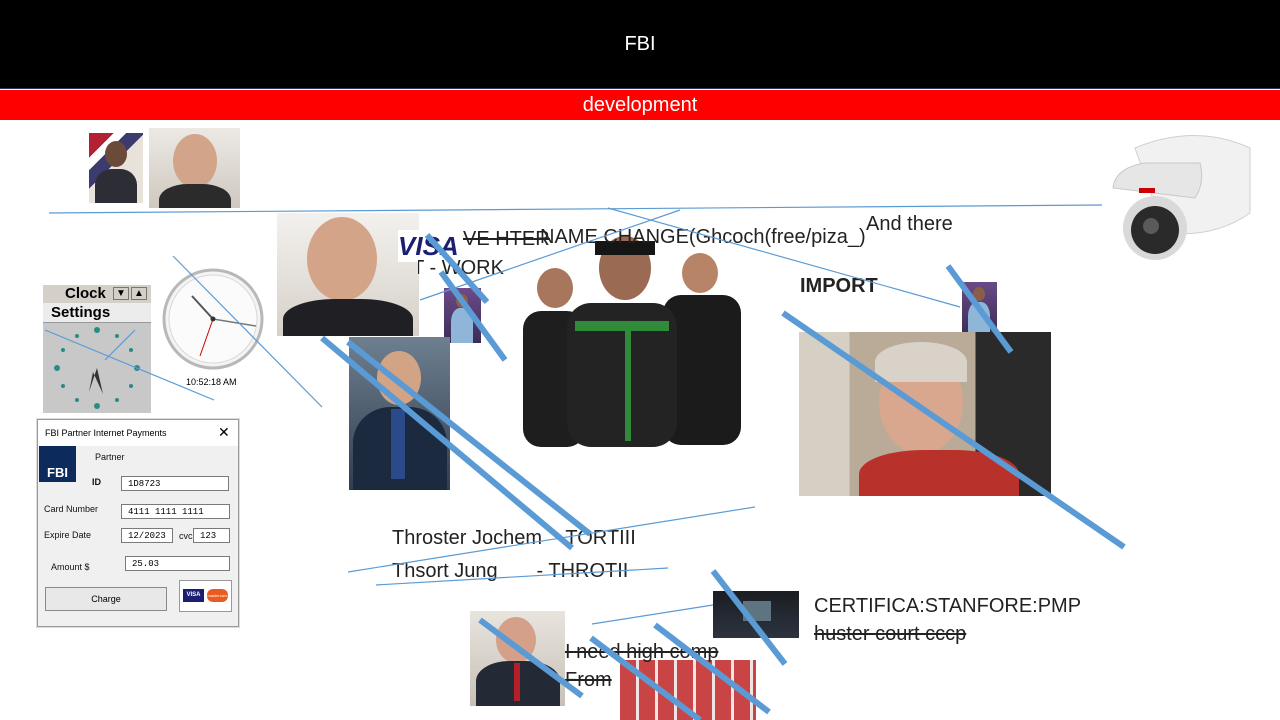 This screenshot has width=1280, height=720. Describe the element at coordinates (399, 413) in the screenshot. I see `portrait-man-suit` at that location.